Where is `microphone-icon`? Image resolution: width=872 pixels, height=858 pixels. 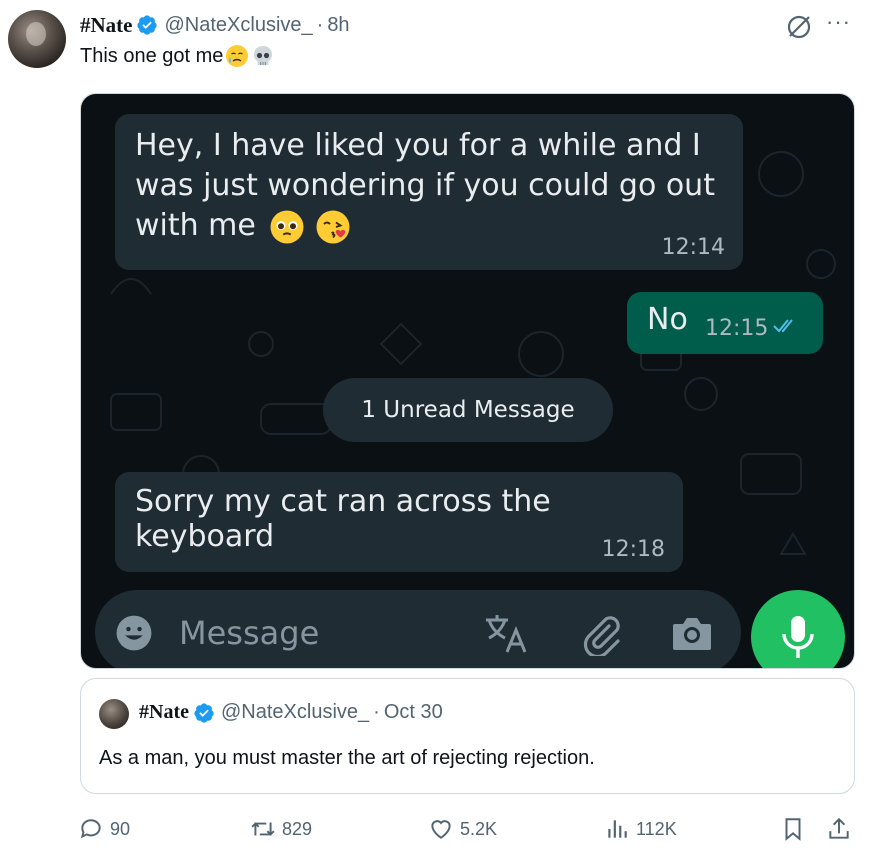 microphone-icon is located at coordinates (798, 637).